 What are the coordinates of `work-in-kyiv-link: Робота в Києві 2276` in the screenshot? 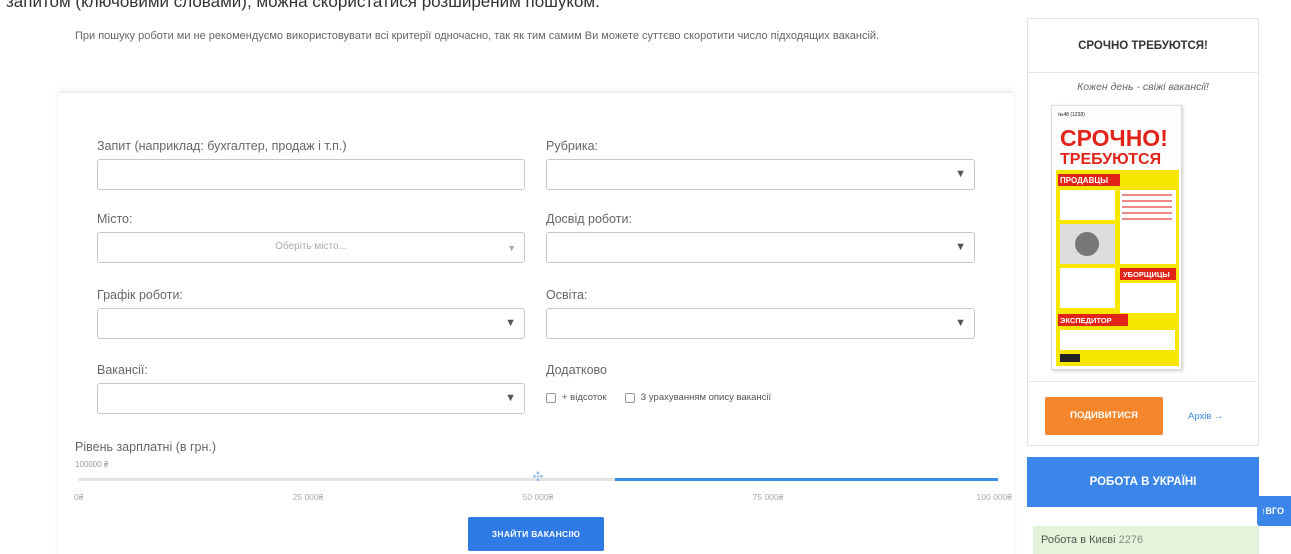 It's located at (1146, 540).